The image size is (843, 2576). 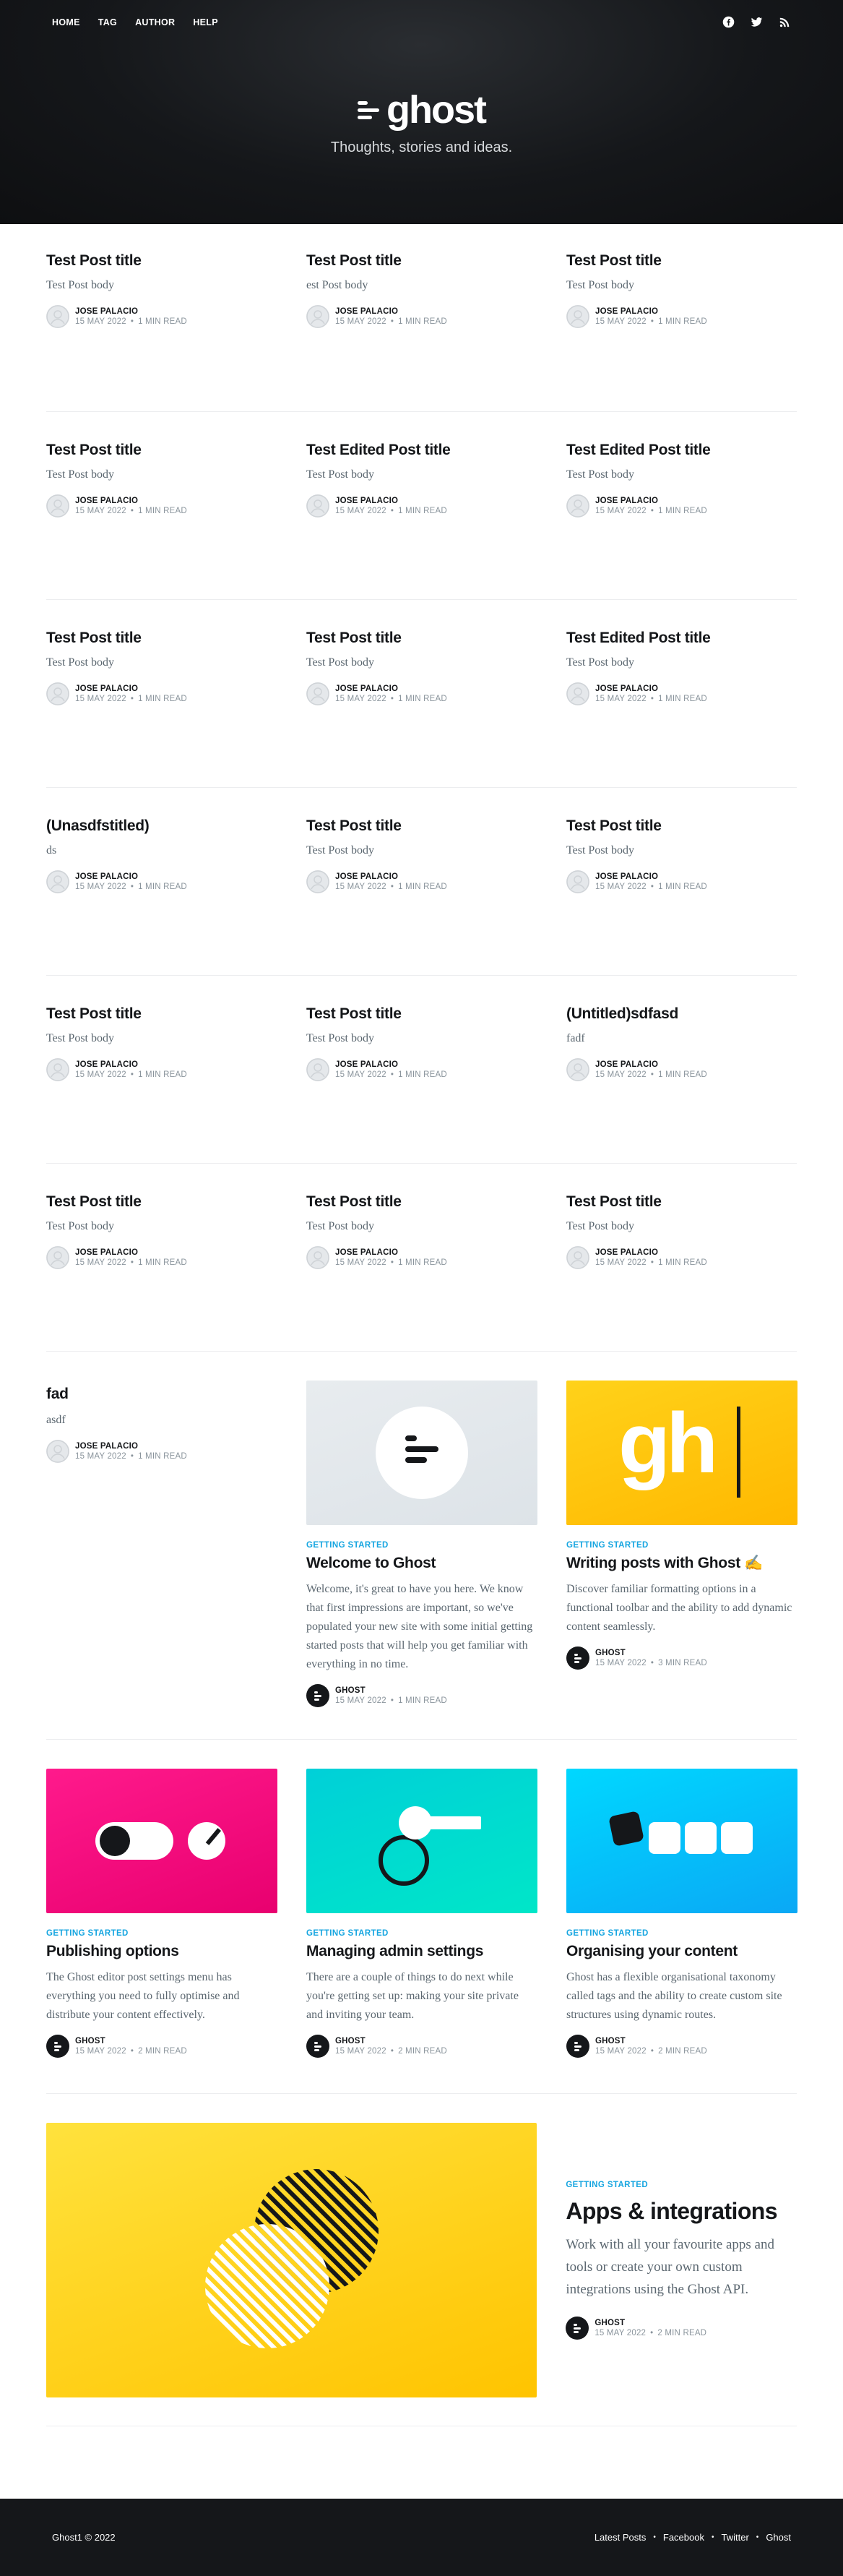 I want to click on twitter-icon, so click(x=757, y=22).